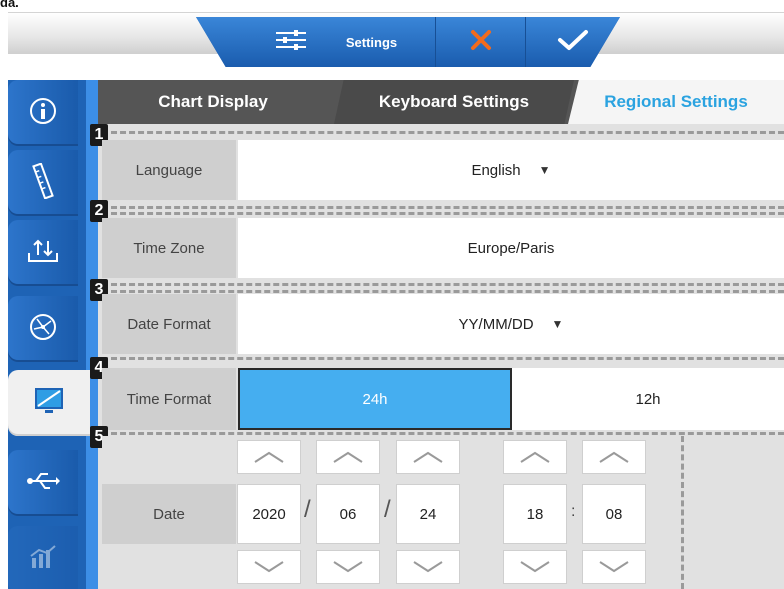 Image resolution: width=784 pixels, height=589 pixels. I want to click on month-field: 06, so click(348, 514).